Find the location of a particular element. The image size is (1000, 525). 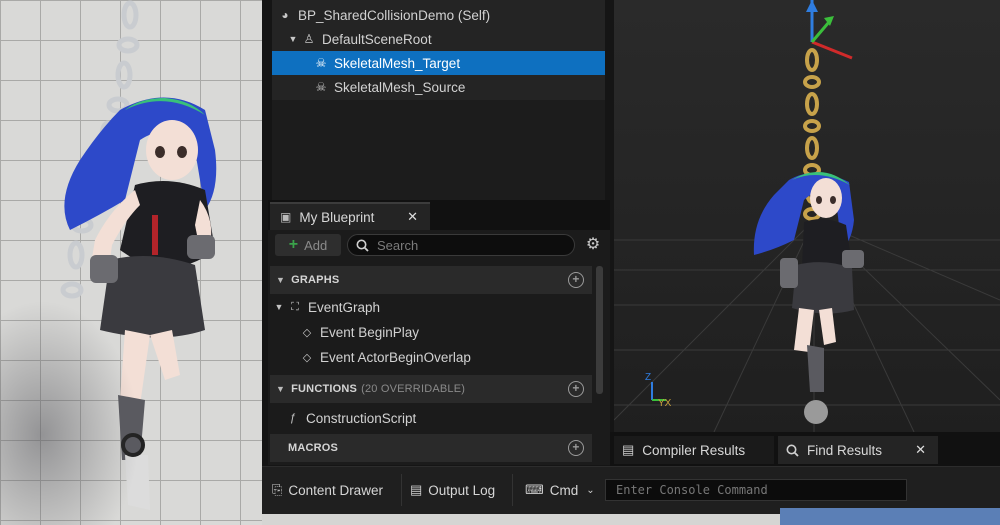

item-label: EventGraph is located at coordinates (344, 307).